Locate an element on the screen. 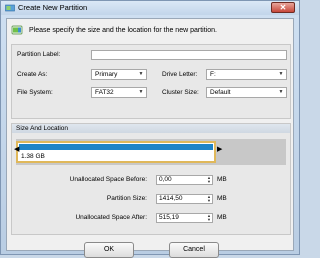  partition-label-label: Partition Label: is located at coordinates (39, 54).